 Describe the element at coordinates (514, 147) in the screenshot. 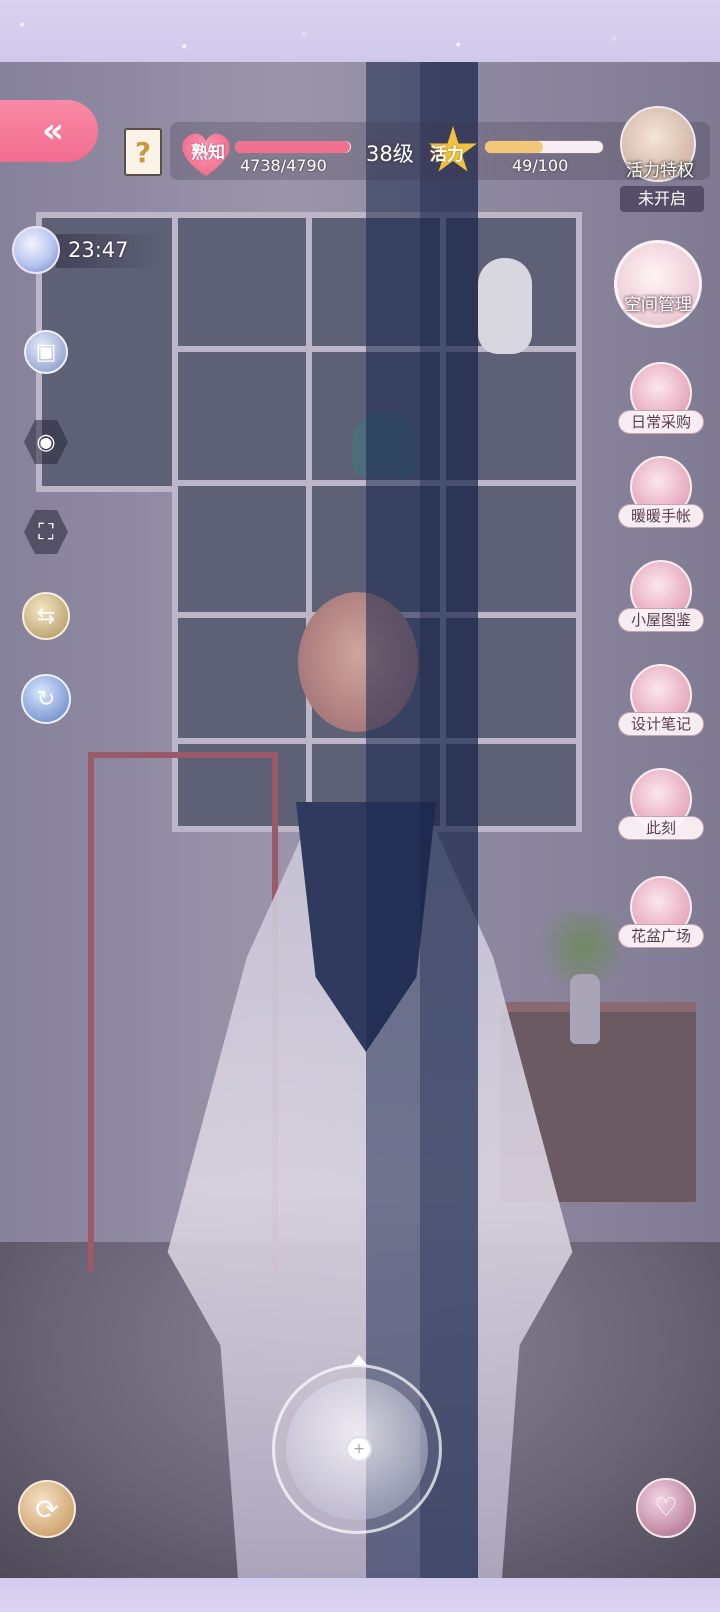

I see `vitality-bar-fill` at that location.